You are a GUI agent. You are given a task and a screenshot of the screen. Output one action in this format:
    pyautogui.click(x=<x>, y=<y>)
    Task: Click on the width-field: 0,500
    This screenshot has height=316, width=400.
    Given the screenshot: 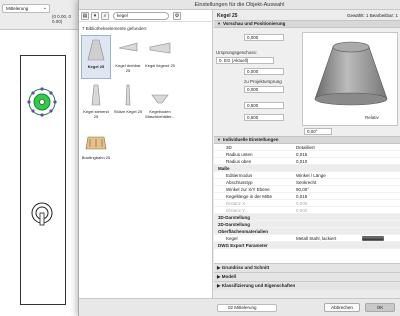 What is the action you would take?
    pyautogui.click(x=264, y=105)
    